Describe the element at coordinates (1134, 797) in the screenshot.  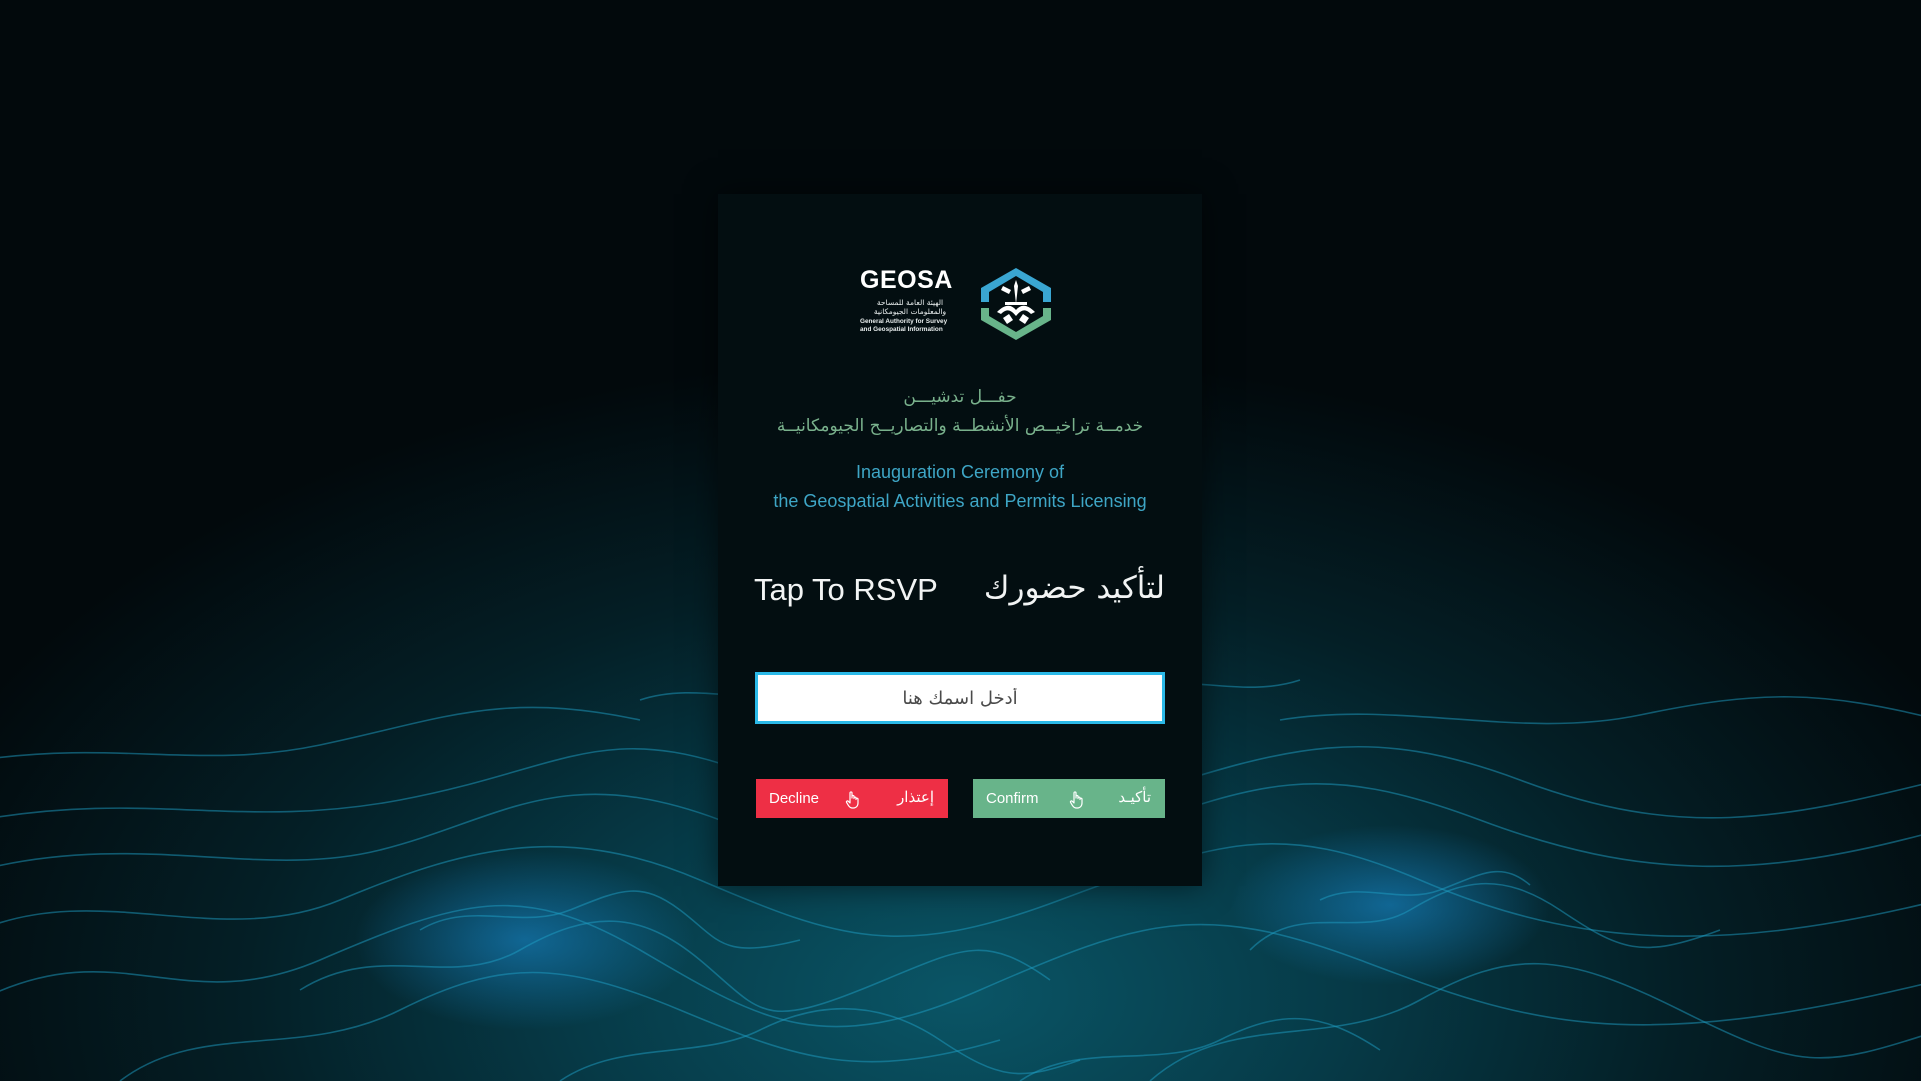
I see `confirm-label-arabic: تأكيـد` at that location.